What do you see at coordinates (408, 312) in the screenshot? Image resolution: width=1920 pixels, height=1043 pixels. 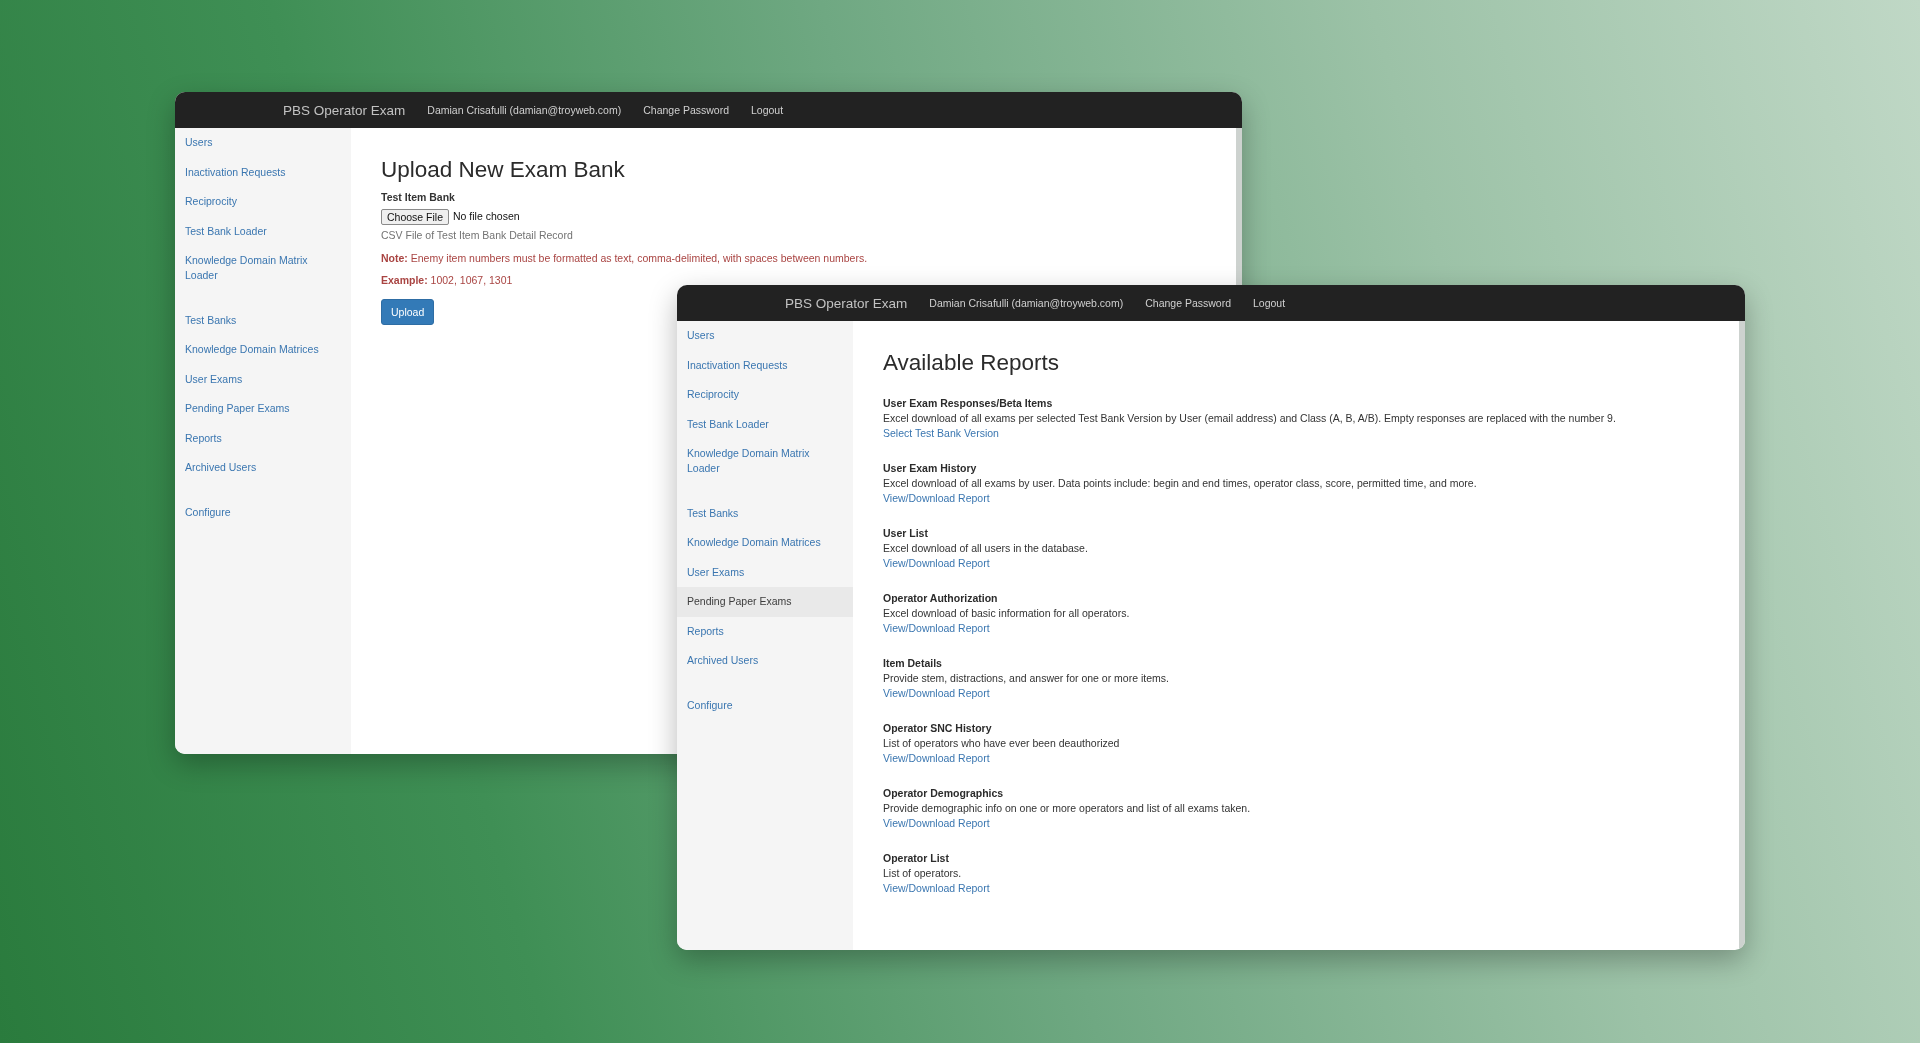 I see `upload-button: Upload` at bounding box center [408, 312].